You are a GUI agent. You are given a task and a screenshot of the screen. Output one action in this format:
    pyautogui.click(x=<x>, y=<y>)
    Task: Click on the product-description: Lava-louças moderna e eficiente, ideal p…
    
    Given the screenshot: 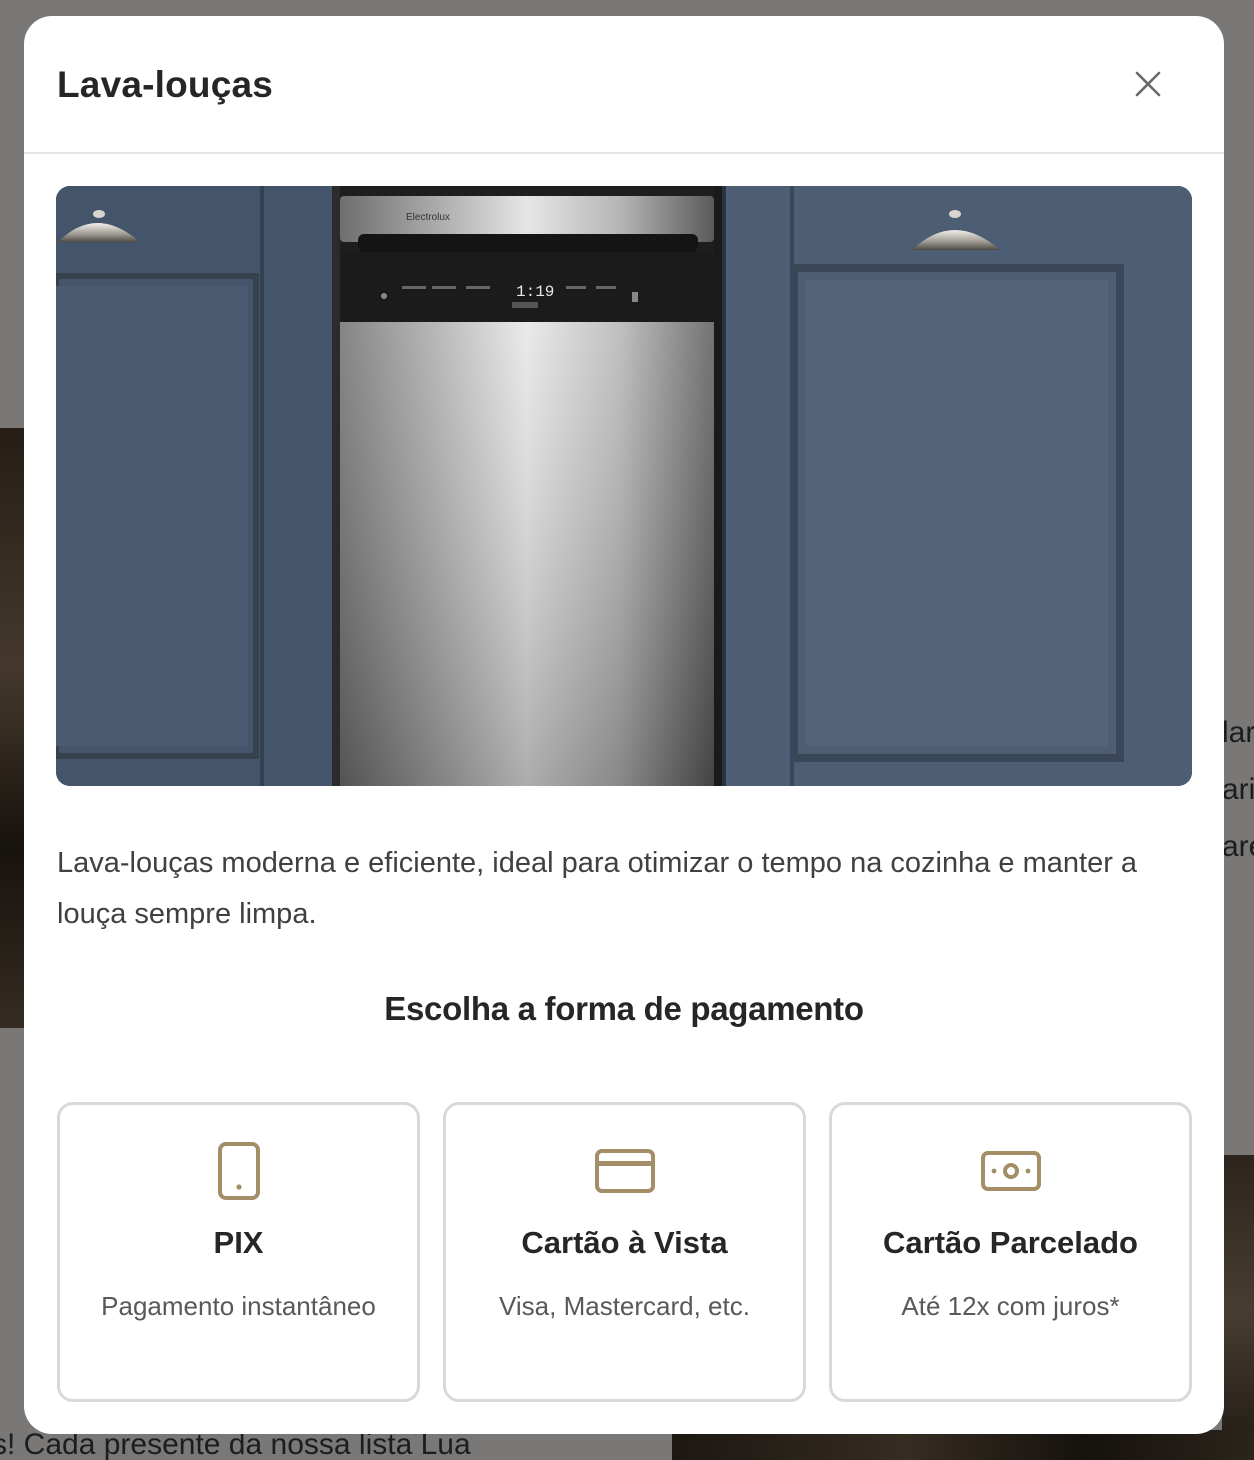 What is the action you would take?
    pyautogui.click(x=597, y=888)
    